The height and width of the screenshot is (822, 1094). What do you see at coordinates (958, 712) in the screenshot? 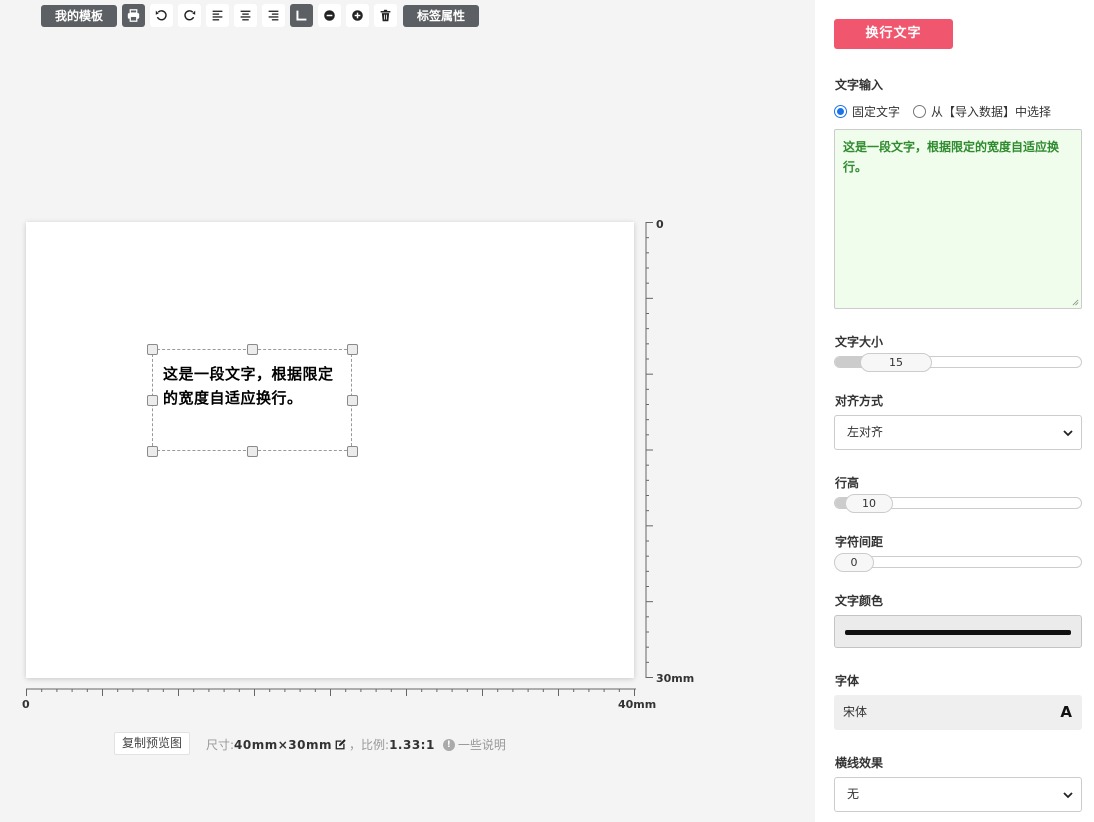
I see `font-picker: 宋体 A` at bounding box center [958, 712].